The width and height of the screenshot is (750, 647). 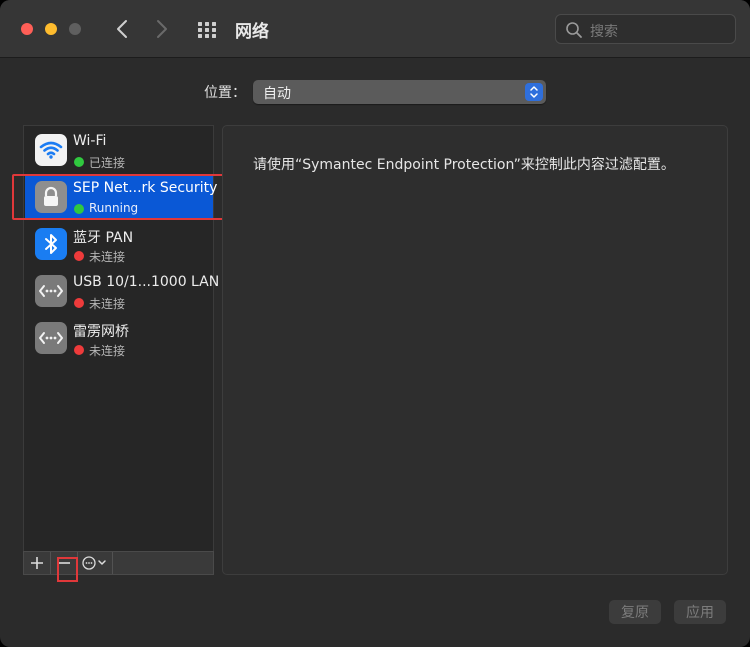 What do you see at coordinates (51, 29) in the screenshot?
I see `minimize-button` at bounding box center [51, 29].